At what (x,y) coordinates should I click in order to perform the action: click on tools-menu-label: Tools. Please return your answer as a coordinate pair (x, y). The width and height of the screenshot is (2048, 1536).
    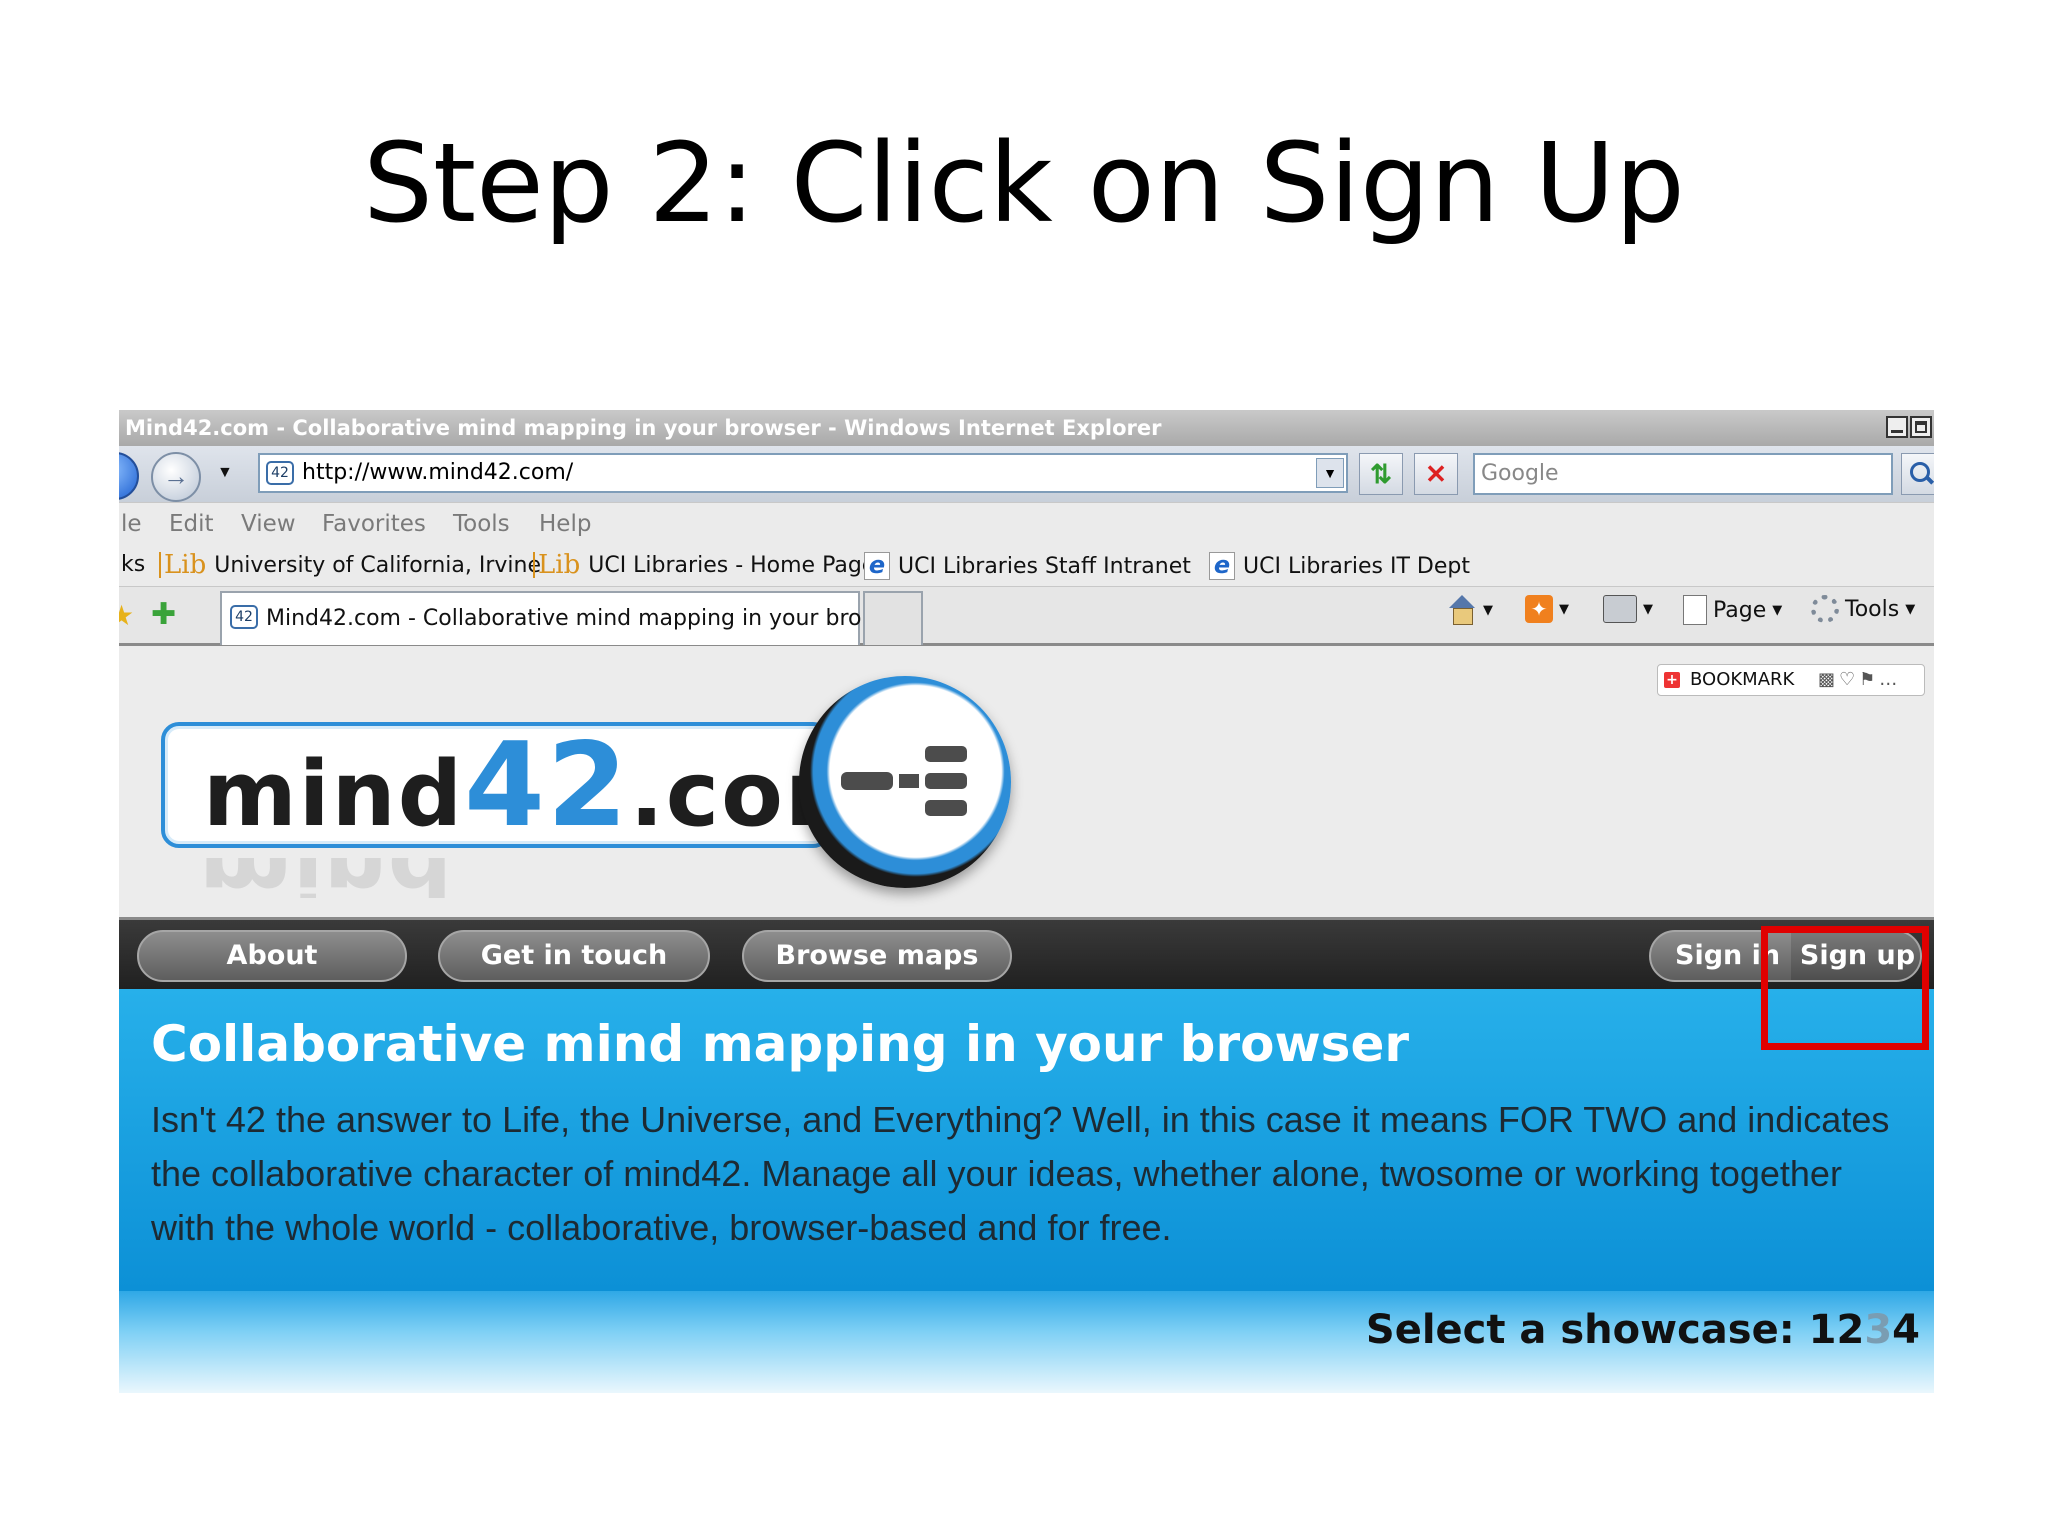
    Looking at the image, I should click on (1872, 609).